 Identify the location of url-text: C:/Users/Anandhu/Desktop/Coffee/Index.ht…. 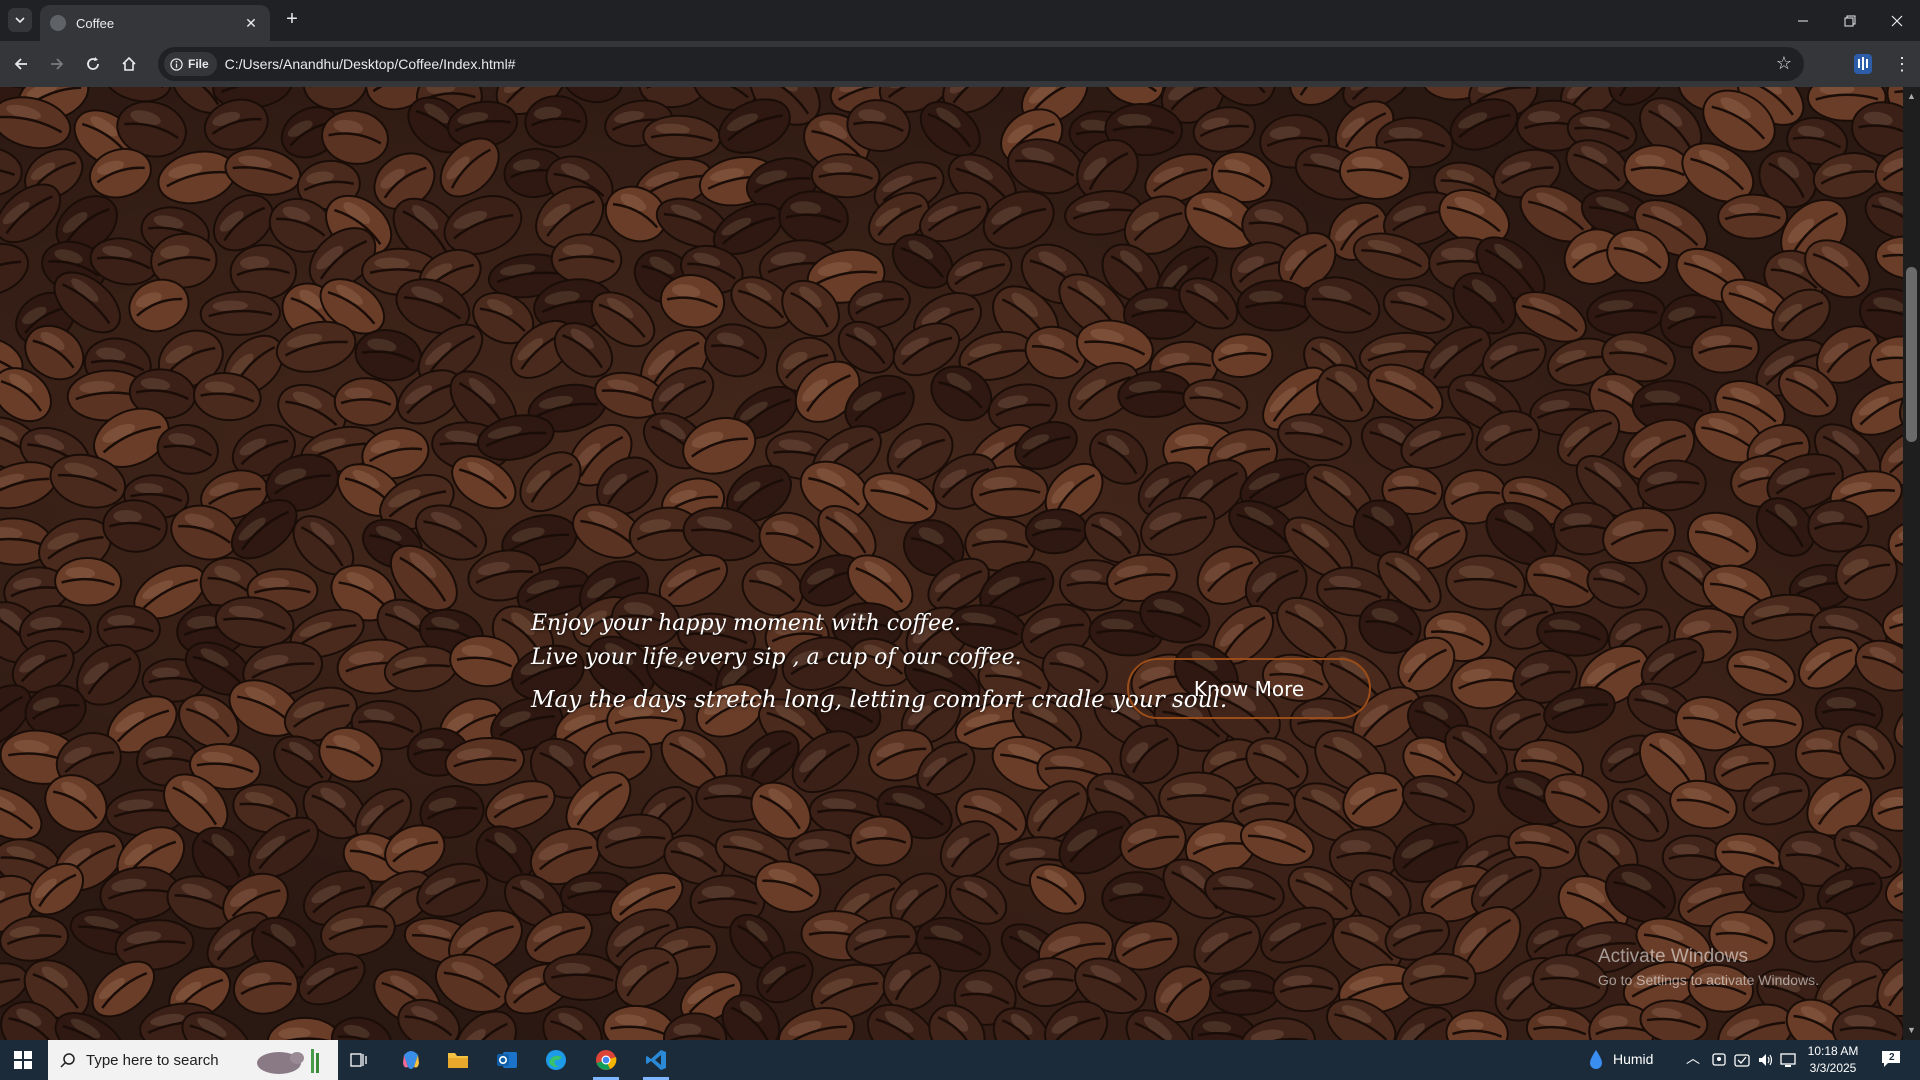
(370, 64).